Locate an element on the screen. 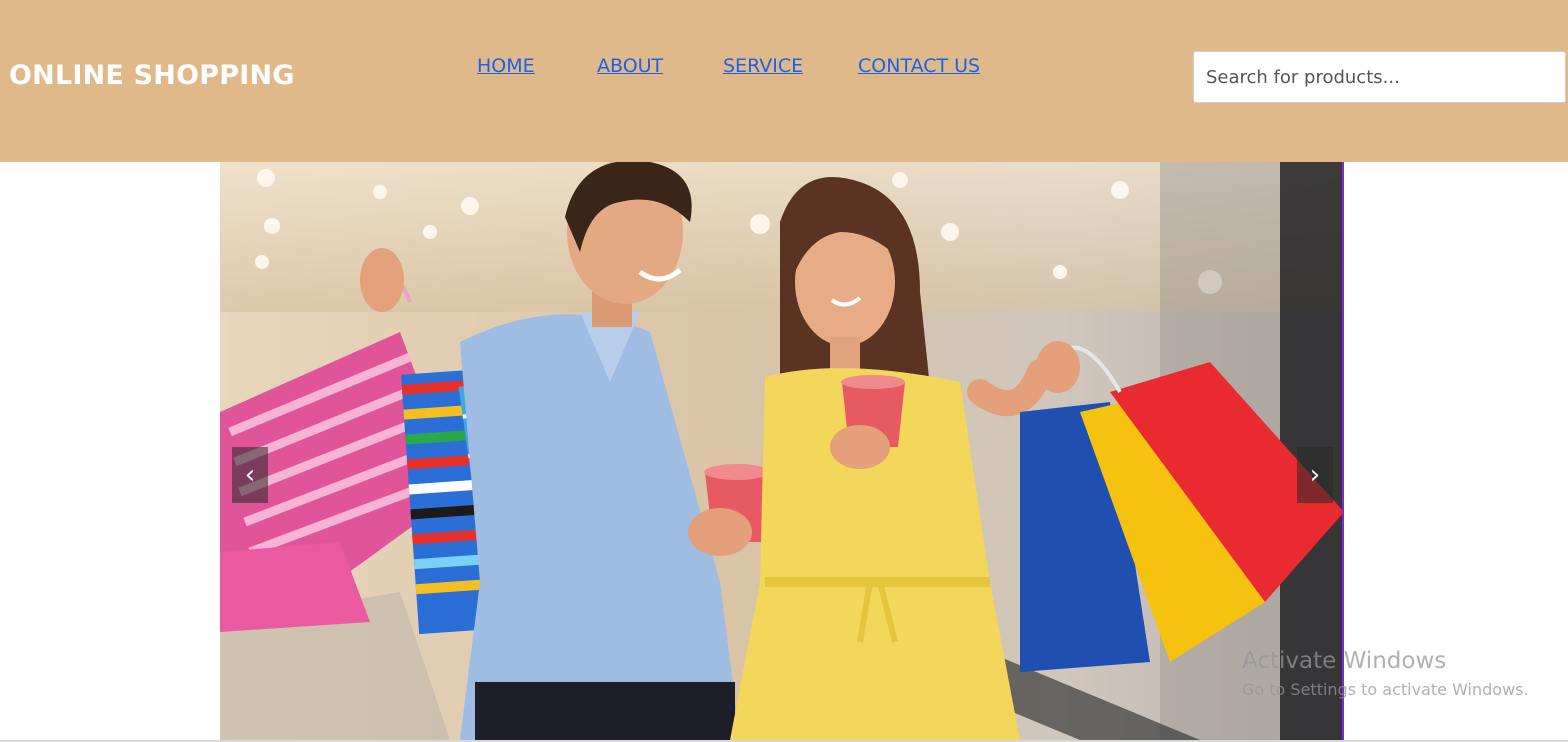 This screenshot has height=742, width=1568. search-input is located at coordinates (1379, 77).